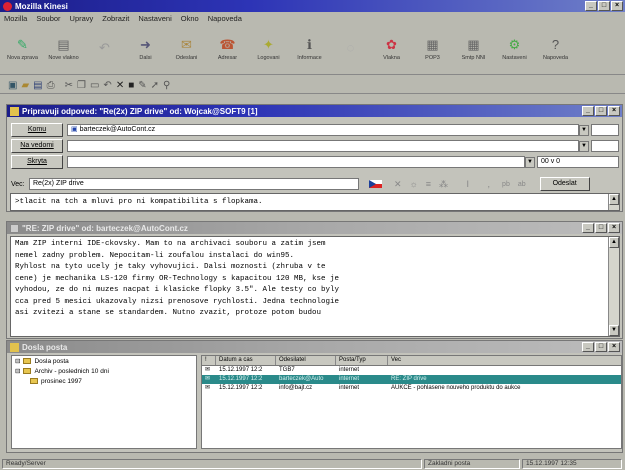 The image size is (625, 470). What do you see at coordinates (432, 49) in the screenshot?
I see `toolbar-button-pop3: ▦ POP3` at bounding box center [432, 49].